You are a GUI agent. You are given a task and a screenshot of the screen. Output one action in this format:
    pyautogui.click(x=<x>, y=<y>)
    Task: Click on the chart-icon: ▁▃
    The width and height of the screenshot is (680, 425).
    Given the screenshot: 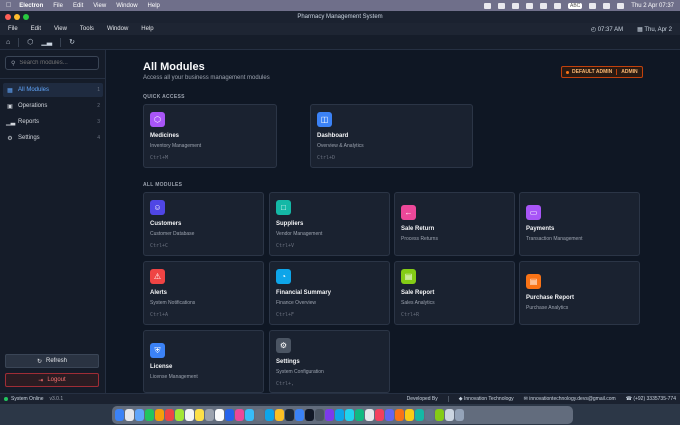 What is the action you would take?
    pyautogui.click(x=46, y=42)
    